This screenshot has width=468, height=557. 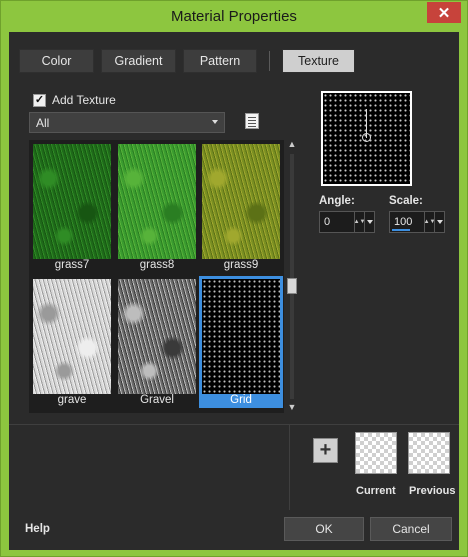 What do you see at coordinates (72, 201) in the screenshot?
I see `texture-thumbnail-grass7` at bounding box center [72, 201].